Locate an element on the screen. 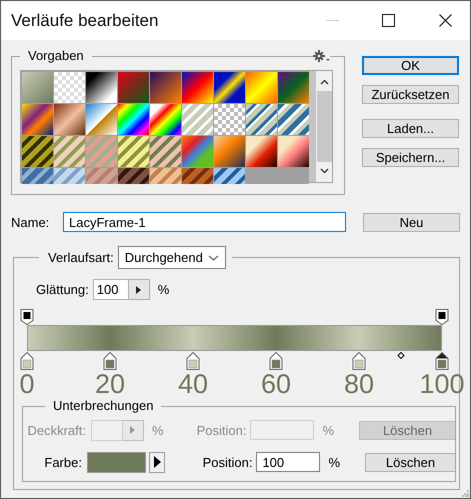 The height and width of the screenshot is (499, 471). dialog-button: Zurücksetzen is located at coordinates (410, 94).